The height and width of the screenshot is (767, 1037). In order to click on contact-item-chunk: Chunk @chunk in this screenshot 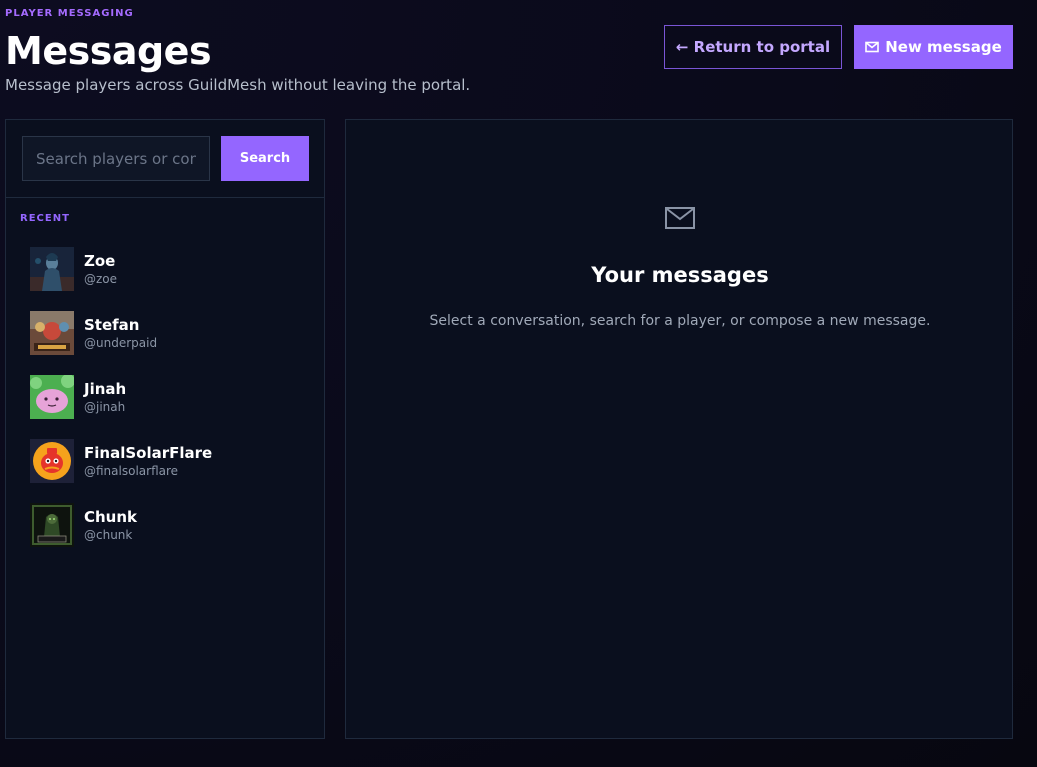, I will do `click(170, 525)`.